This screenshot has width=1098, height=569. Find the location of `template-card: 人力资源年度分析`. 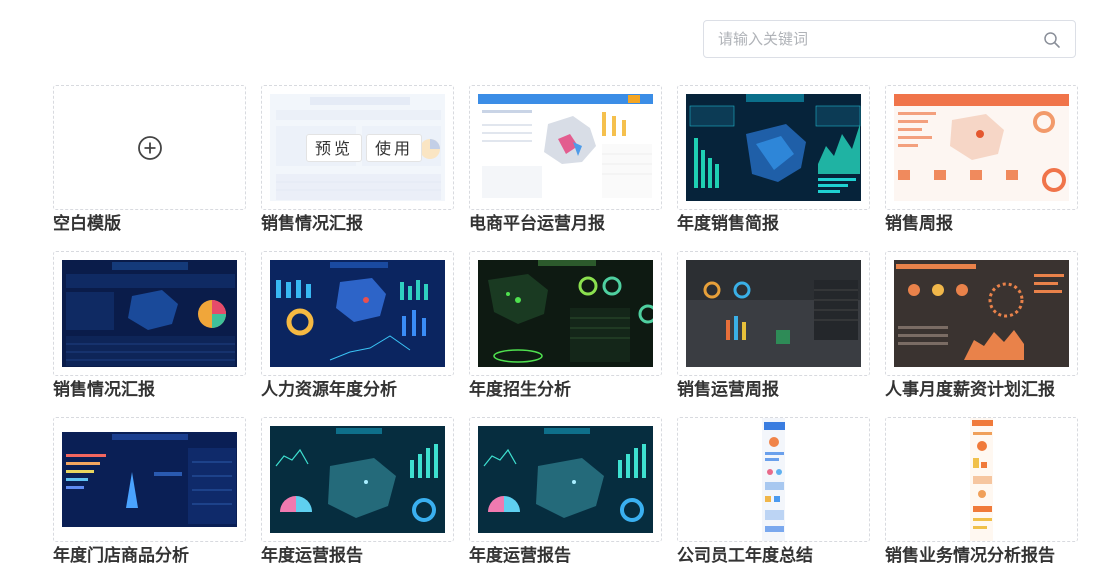

template-card: 人力资源年度分析 is located at coordinates (357, 326).